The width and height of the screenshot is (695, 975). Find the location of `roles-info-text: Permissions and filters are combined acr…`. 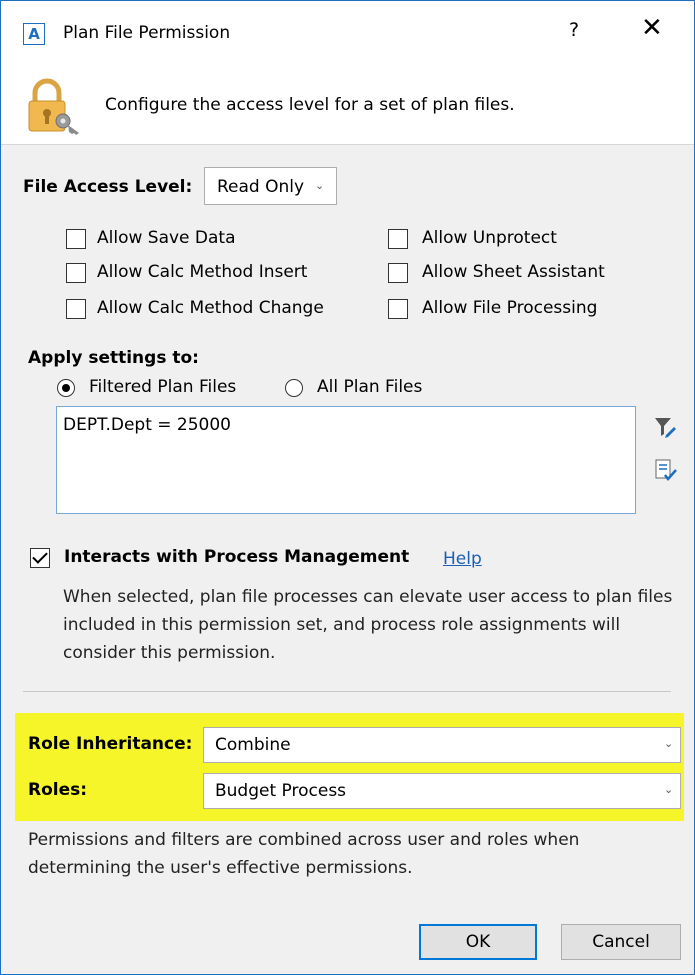

roles-info-text: Permissions and filters are combined acr… is located at coordinates (304, 854).